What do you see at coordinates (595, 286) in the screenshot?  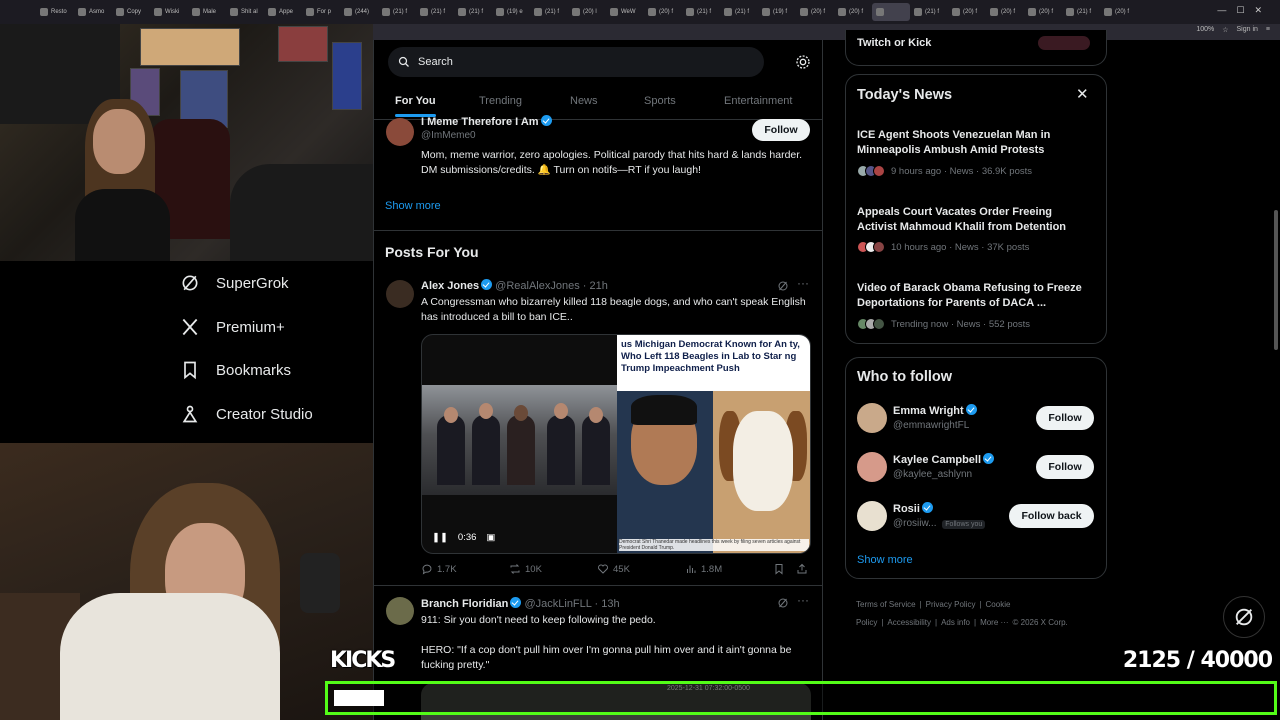 I see `post-time: · 21h` at bounding box center [595, 286].